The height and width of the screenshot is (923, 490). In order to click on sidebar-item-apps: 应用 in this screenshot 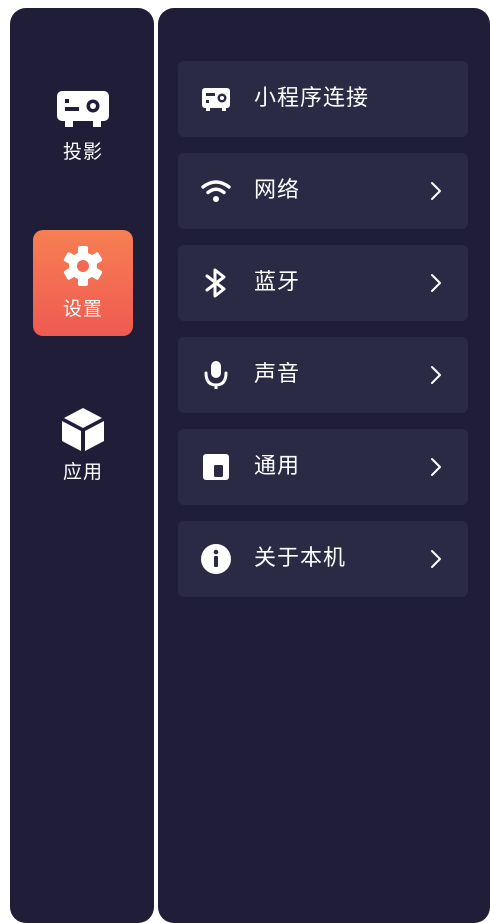, I will do `click(83, 446)`.